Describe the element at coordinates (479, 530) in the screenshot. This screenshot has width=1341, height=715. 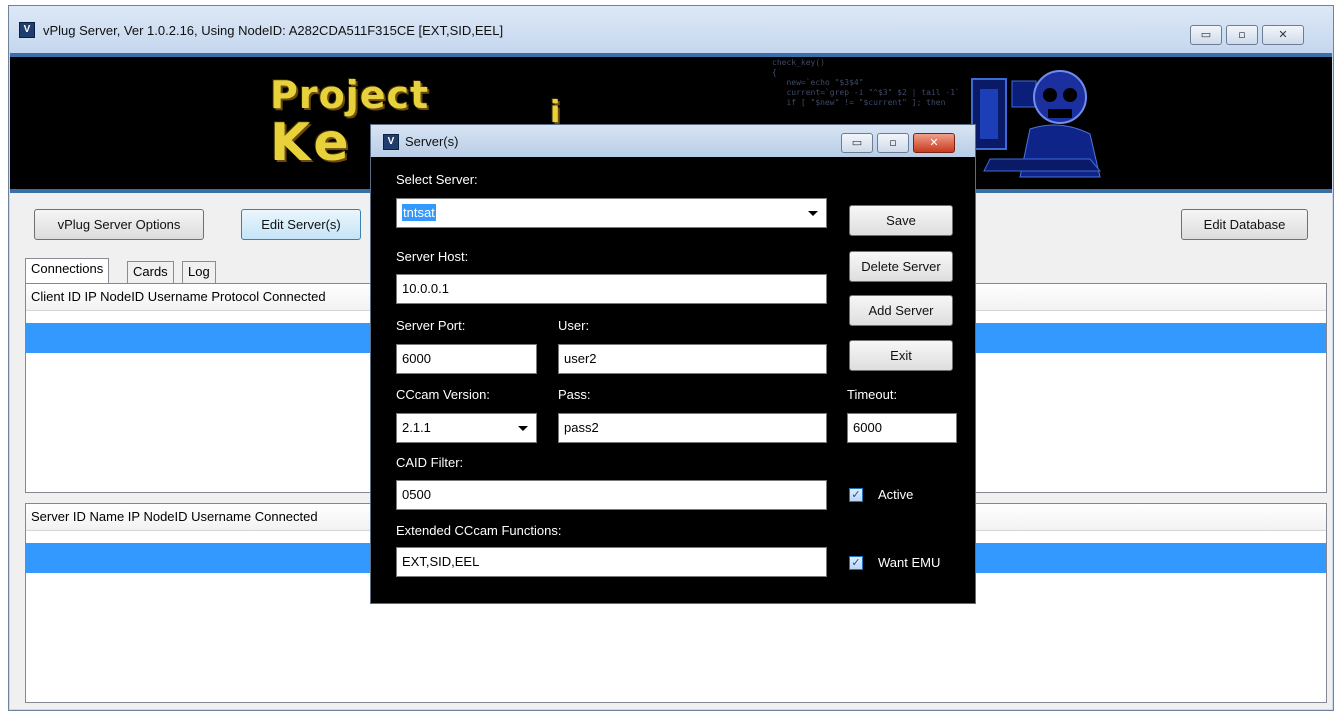
I see `extended-functions-label: Extended CCcam Functions:` at that location.